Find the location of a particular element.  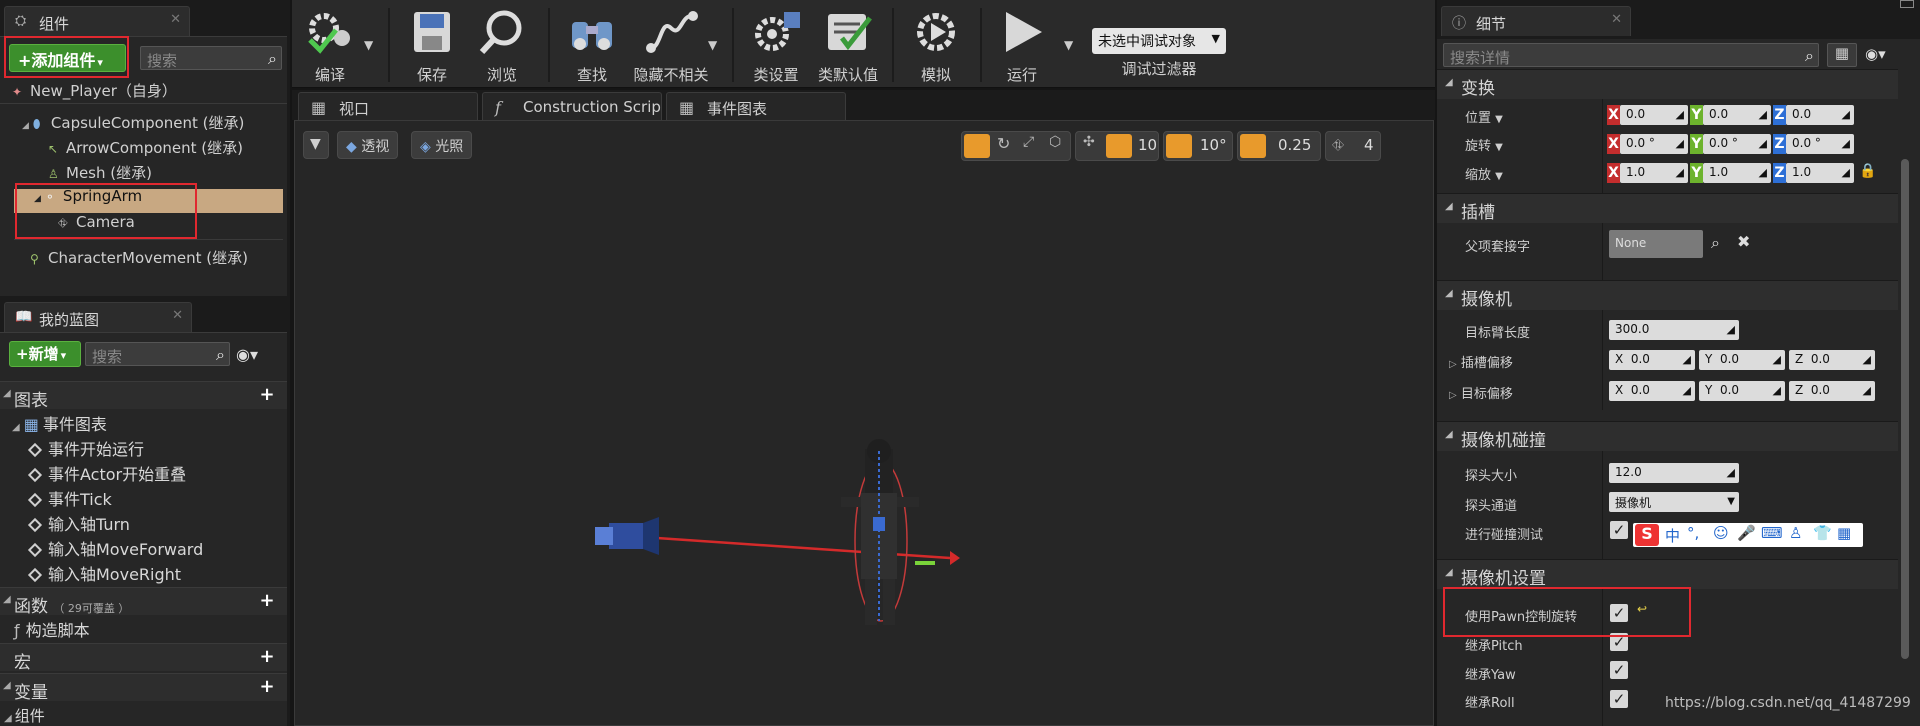

rotation-label: 旋转 ▼ is located at coordinates (1484, 144).